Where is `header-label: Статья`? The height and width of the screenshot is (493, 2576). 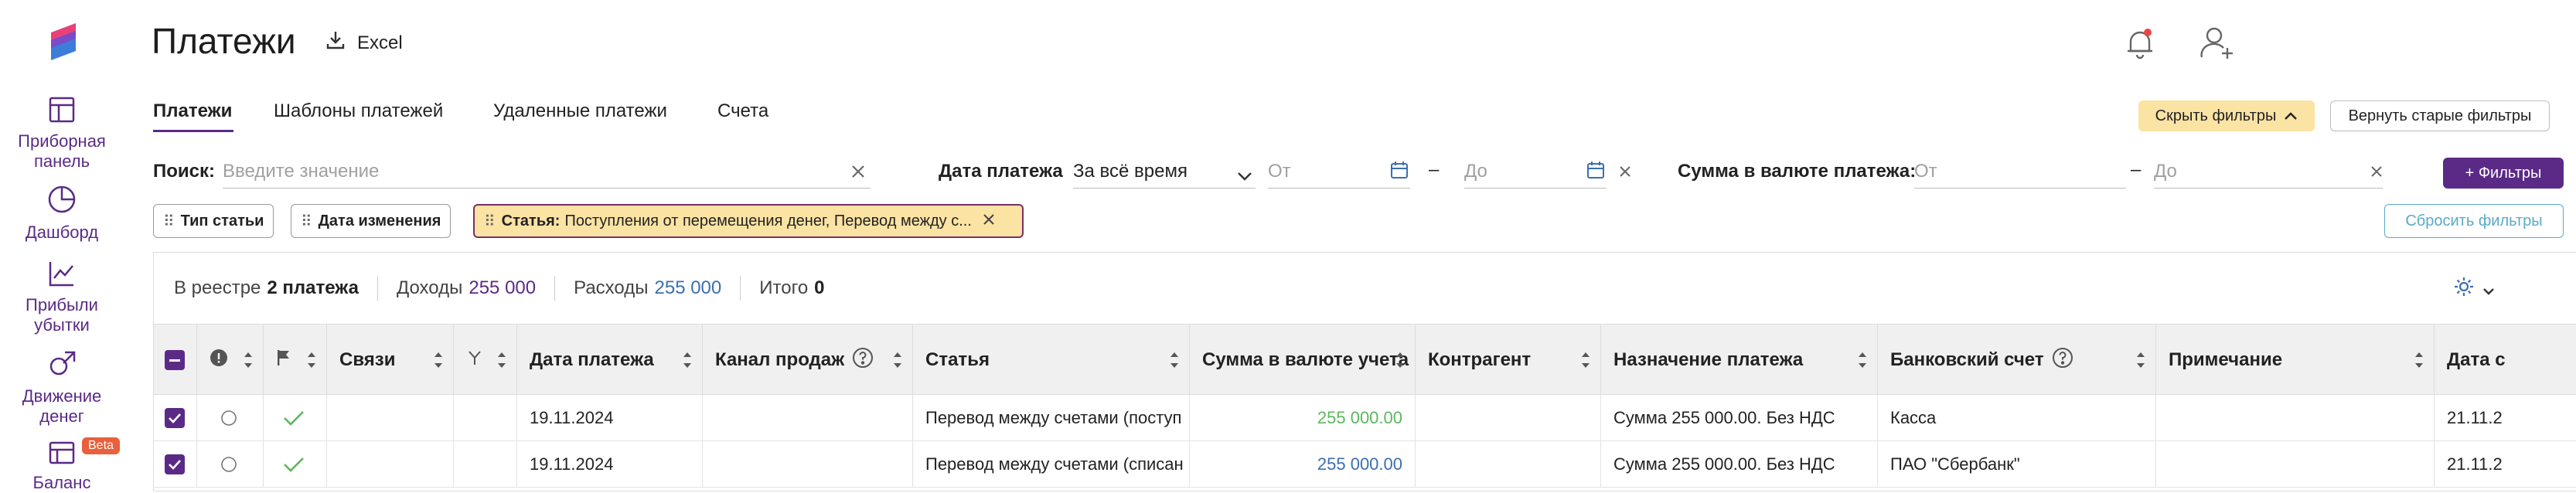
header-label: Статья is located at coordinates (958, 359).